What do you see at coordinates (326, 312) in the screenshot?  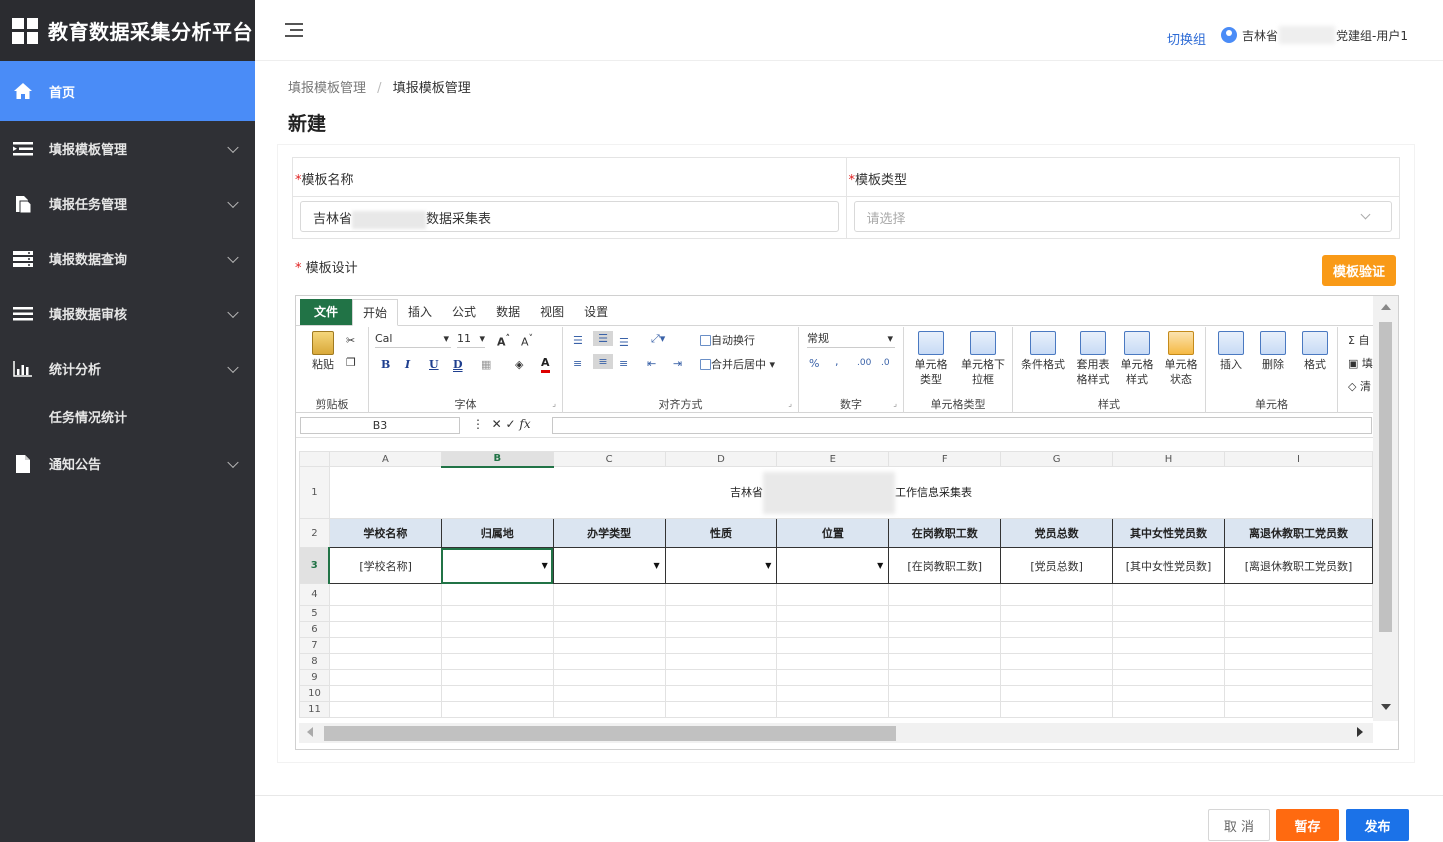 I see `tab-file: 文件` at bounding box center [326, 312].